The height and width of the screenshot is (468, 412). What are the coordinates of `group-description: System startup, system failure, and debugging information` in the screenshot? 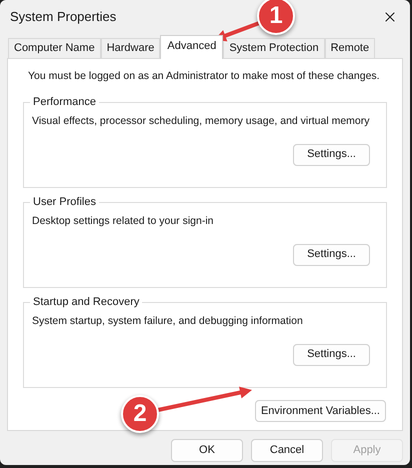 It's located at (168, 321).